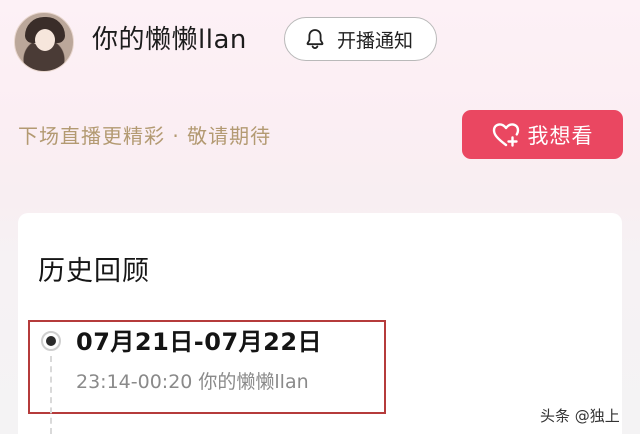 The image size is (640, 434). What do you see at coordinates (44, 42) in the screenshot?
I see `streamer-avatar` at bounding box center [44, 42].